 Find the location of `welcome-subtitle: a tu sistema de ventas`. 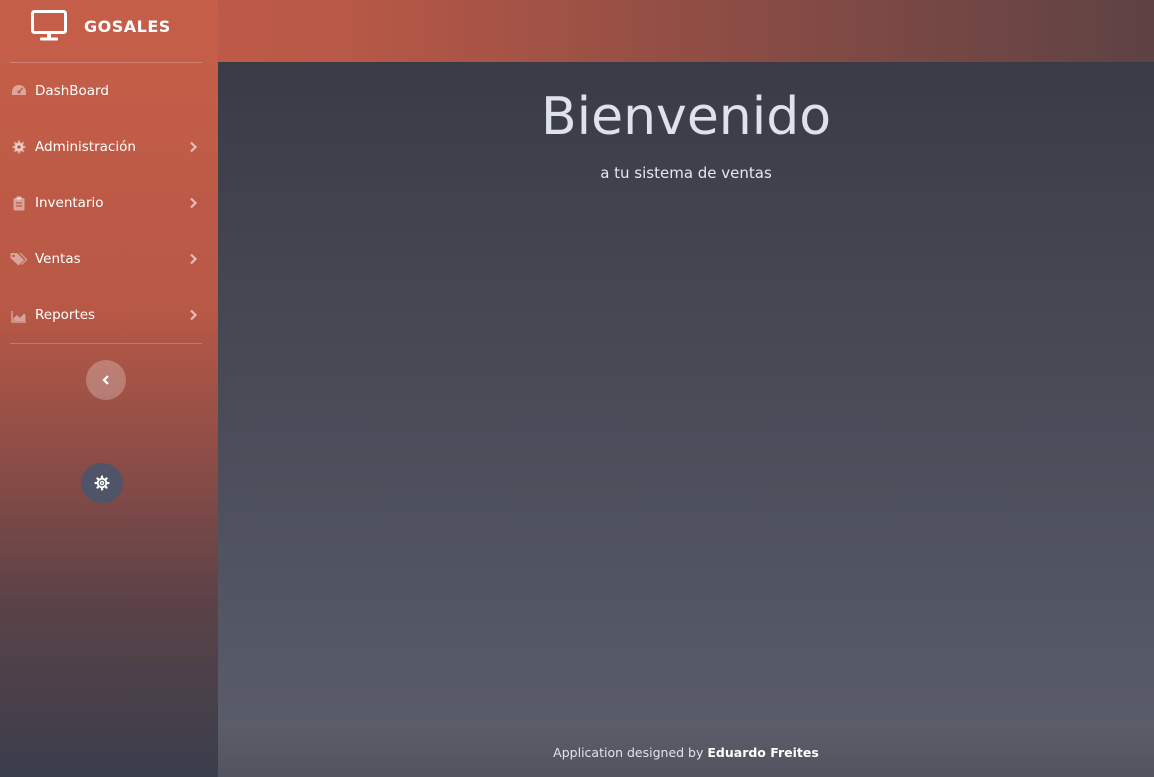

welcome-subtitle: a tu sistema de ventas is located at coordinates (686, 173).